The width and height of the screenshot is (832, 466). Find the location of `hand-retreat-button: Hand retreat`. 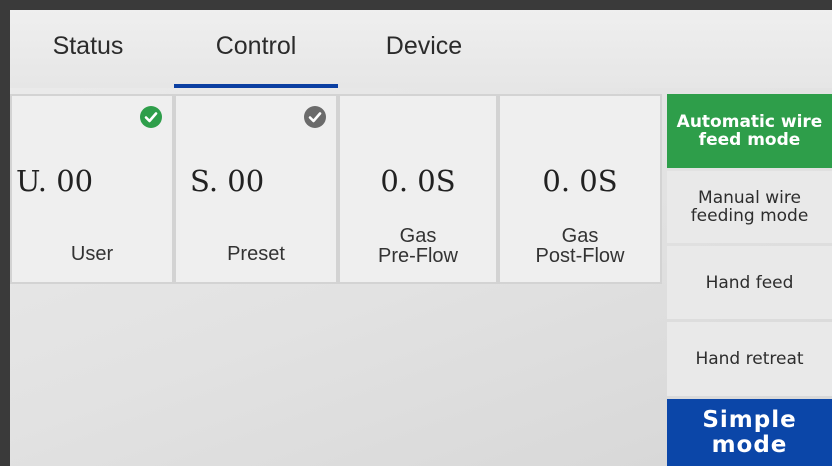

hand-retreat-button: Hand retreat is located at coordinates (749, 359).